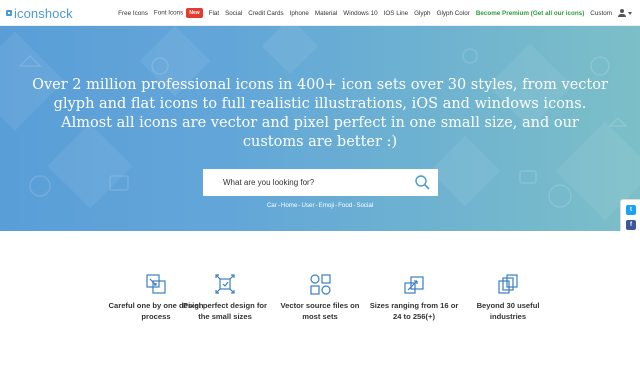 This screenshot has width=640, height=380. What do you see at coordinates (631, 210) in the screenshot?
I see `twitter-icon: t` at bounding box center [631, 210].